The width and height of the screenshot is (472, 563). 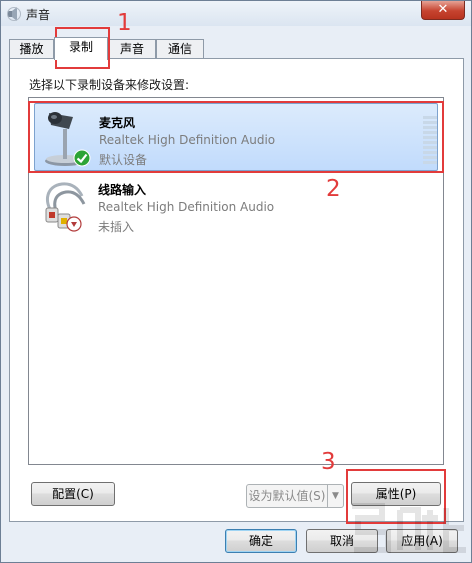 I want to click on step1-number: 1, so click(x=124, y=23).